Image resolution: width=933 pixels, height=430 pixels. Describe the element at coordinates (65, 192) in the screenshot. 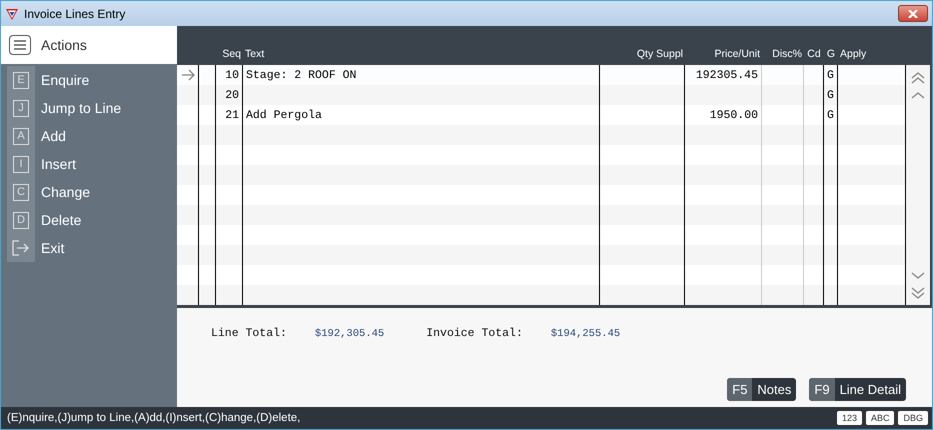

I see `action-label: Change` at that location.